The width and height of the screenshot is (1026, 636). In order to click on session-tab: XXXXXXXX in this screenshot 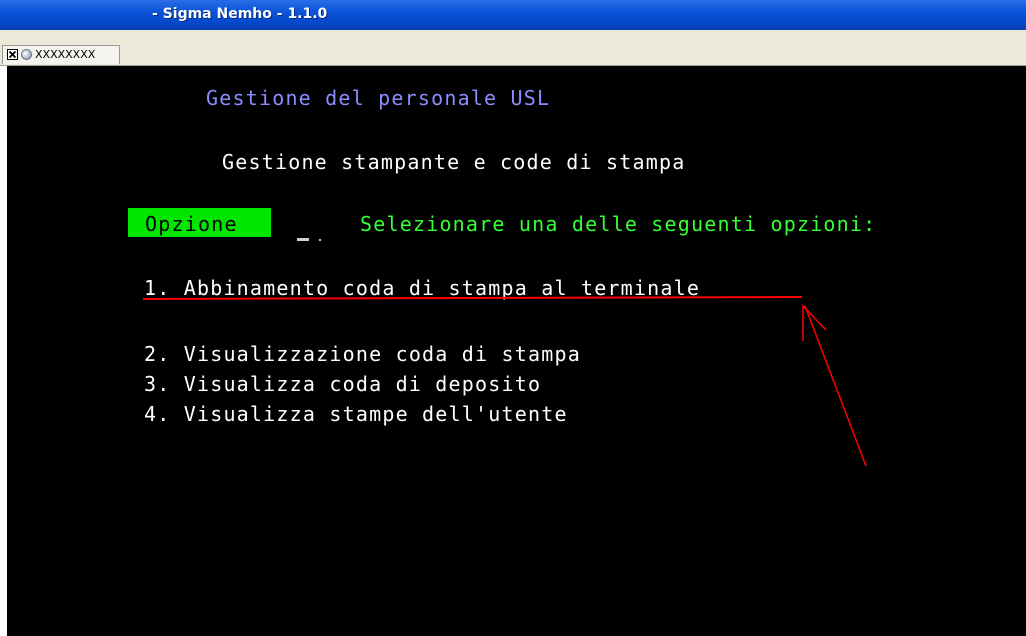, I will do `click(61, 54)`.